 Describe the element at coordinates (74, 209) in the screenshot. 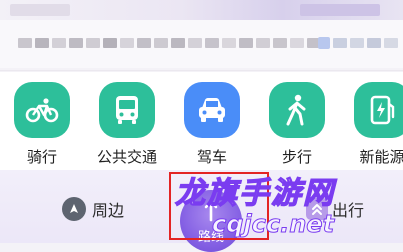

I see `compass-icon` at that location.